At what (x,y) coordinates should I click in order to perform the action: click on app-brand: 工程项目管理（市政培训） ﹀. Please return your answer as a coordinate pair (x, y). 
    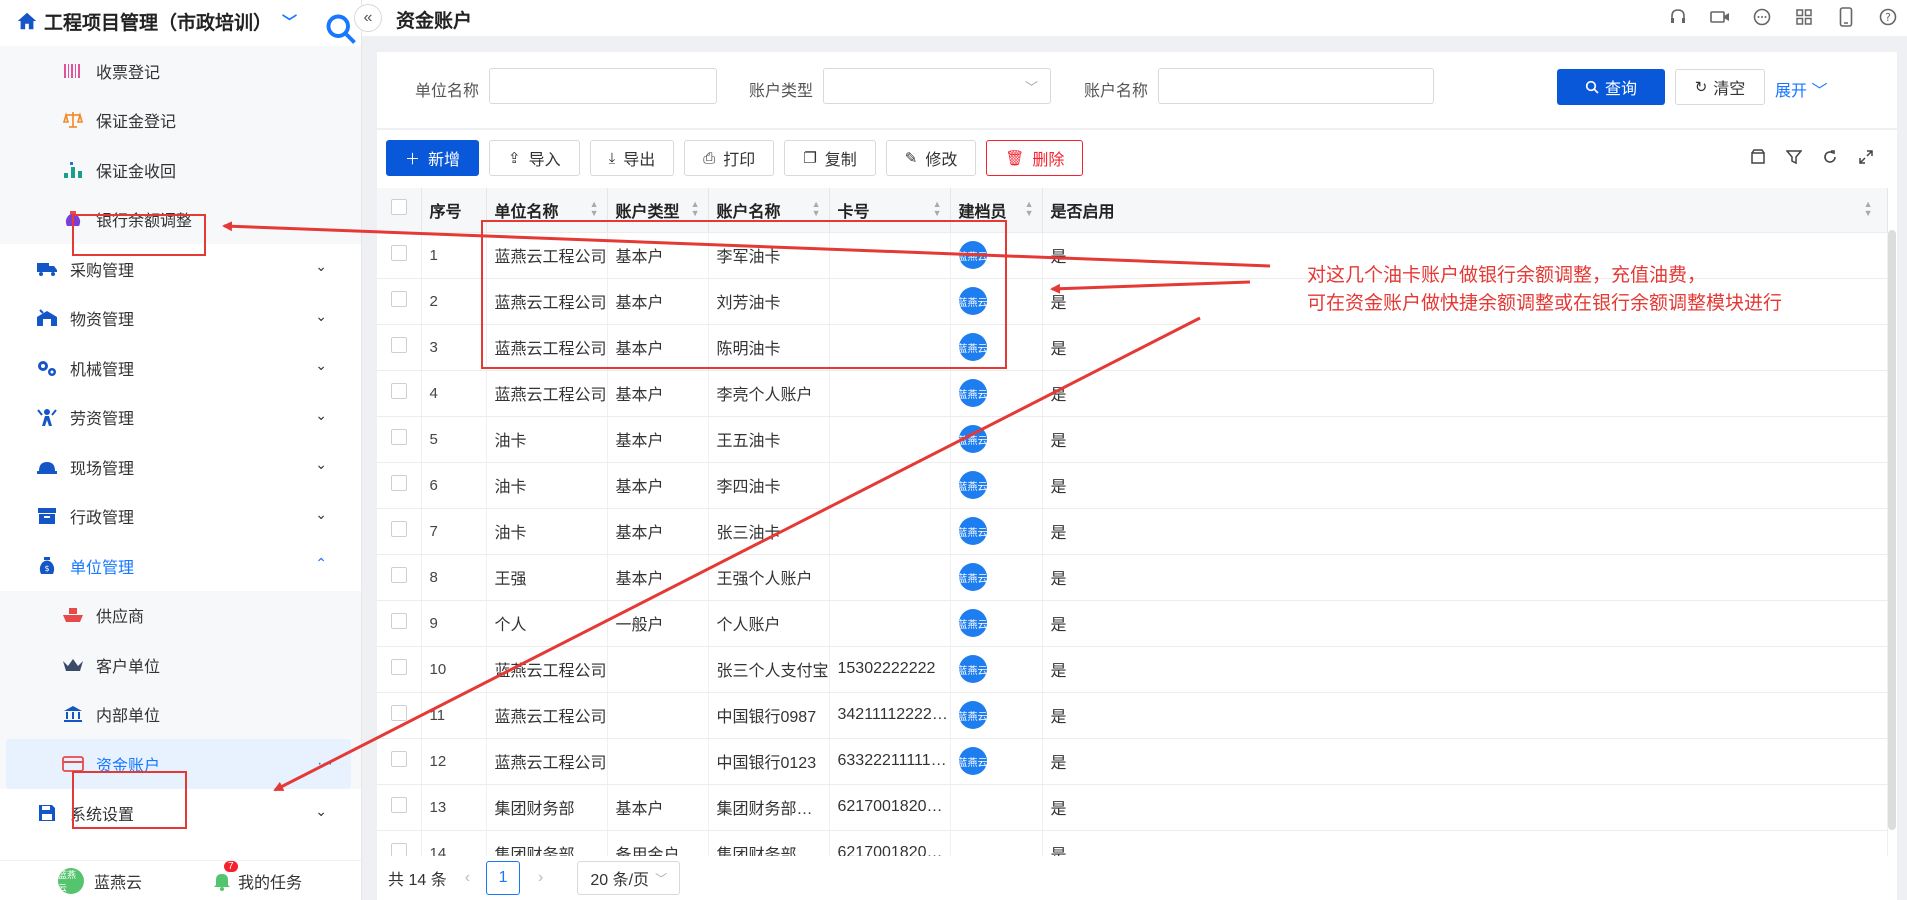
    Looking at the image, I should click on (180, 21).